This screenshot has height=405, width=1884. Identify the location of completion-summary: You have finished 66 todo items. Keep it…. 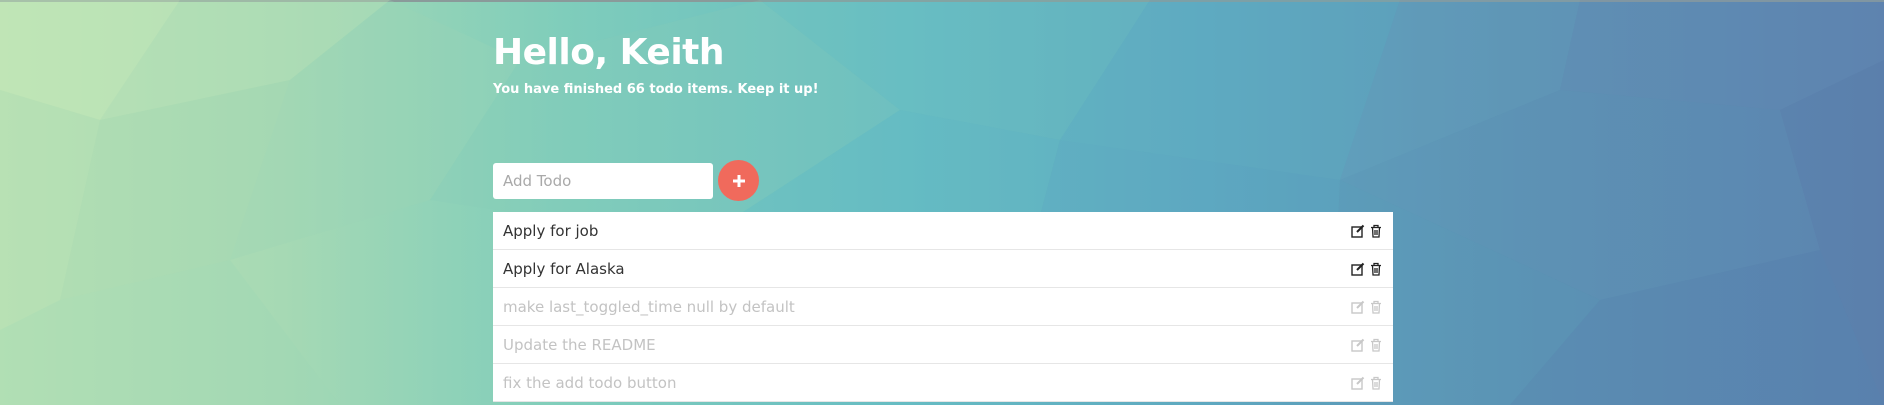
(656, 89).